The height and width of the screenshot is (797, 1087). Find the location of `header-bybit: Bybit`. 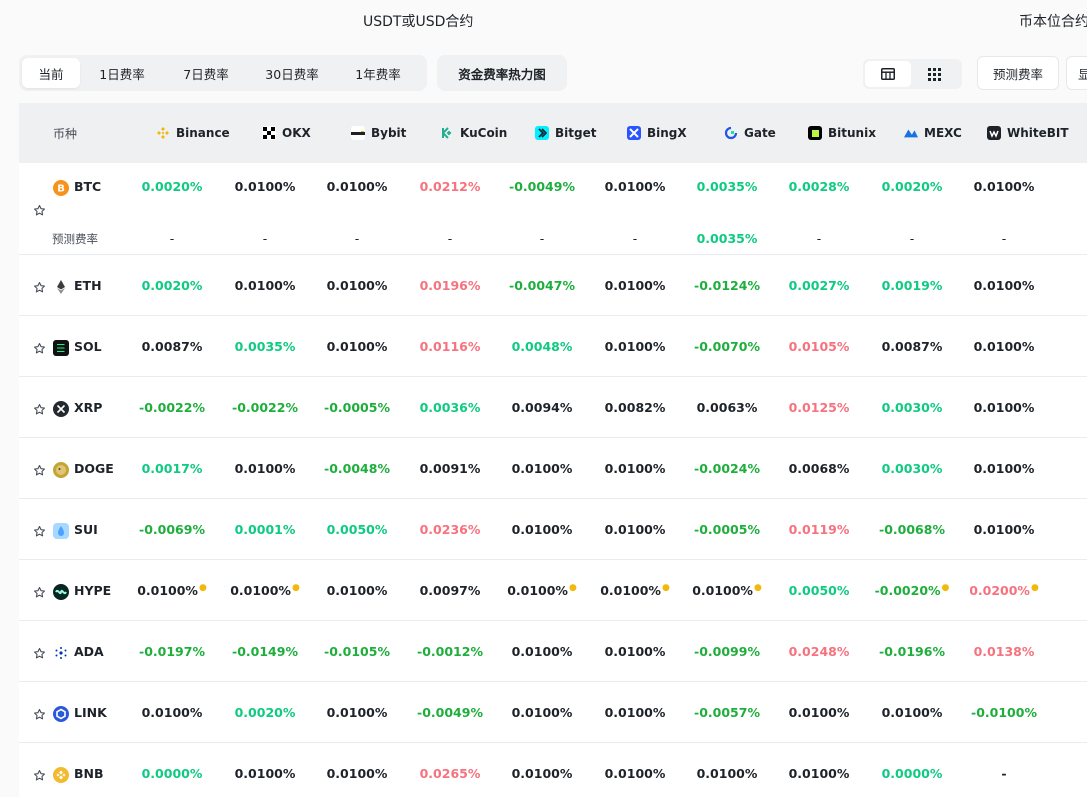

header-bybit: Bybit is located at coordinates (378, 133).